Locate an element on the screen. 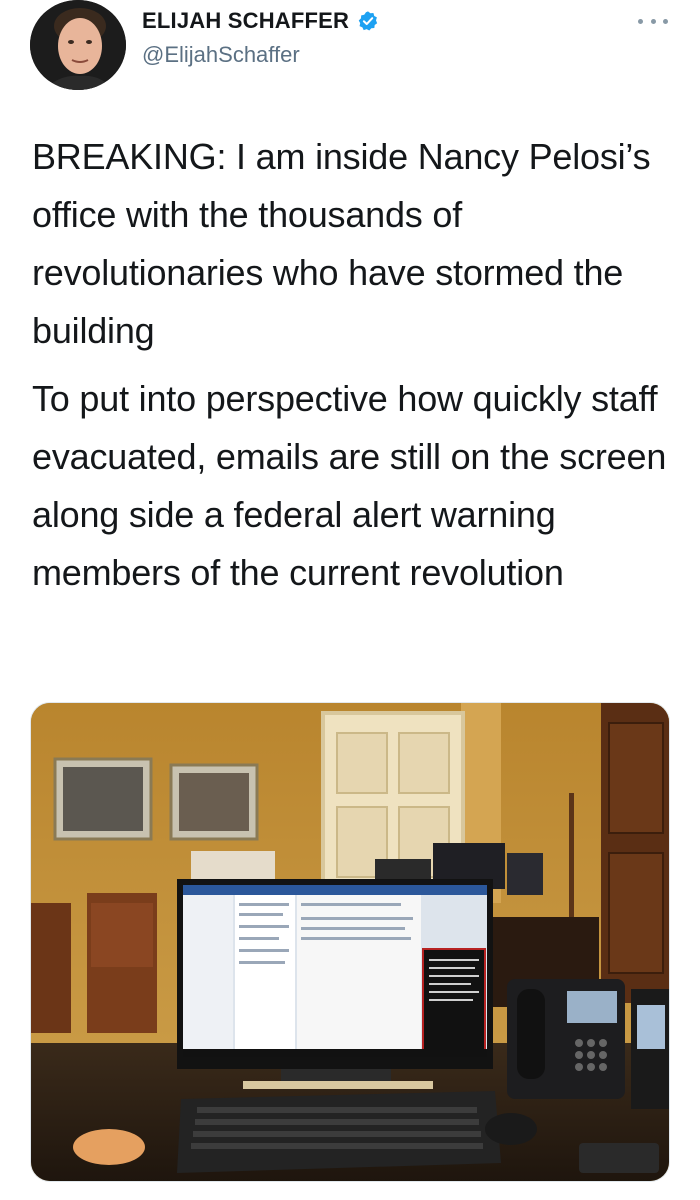 The image size is (700, 1200). display-name: ELIJAH SCHAFFER is located at coordinates (245, 21).